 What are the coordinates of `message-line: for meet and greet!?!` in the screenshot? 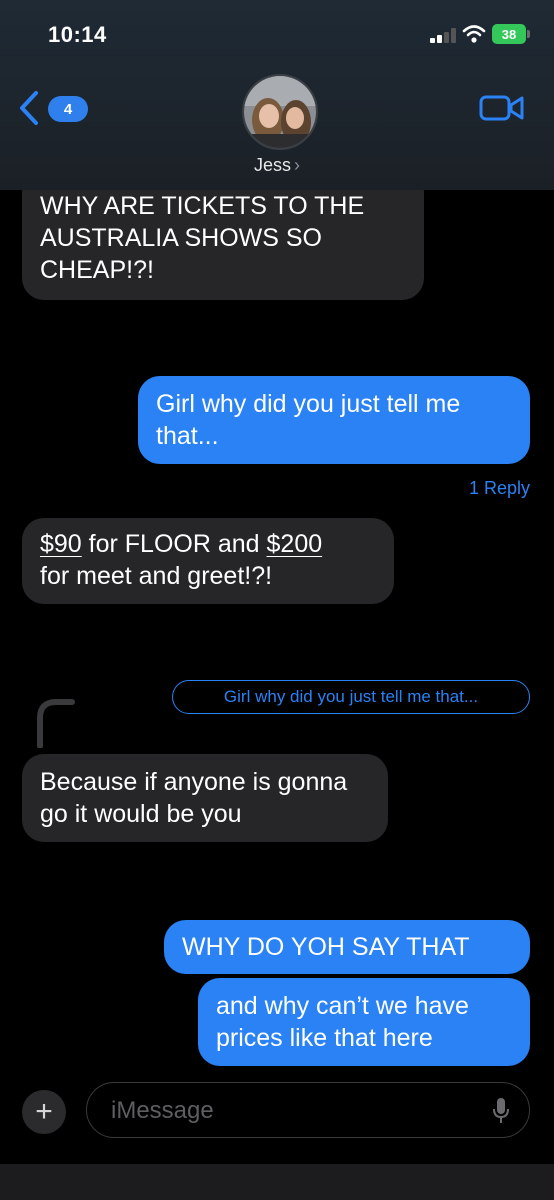 It's located at (156, 576).